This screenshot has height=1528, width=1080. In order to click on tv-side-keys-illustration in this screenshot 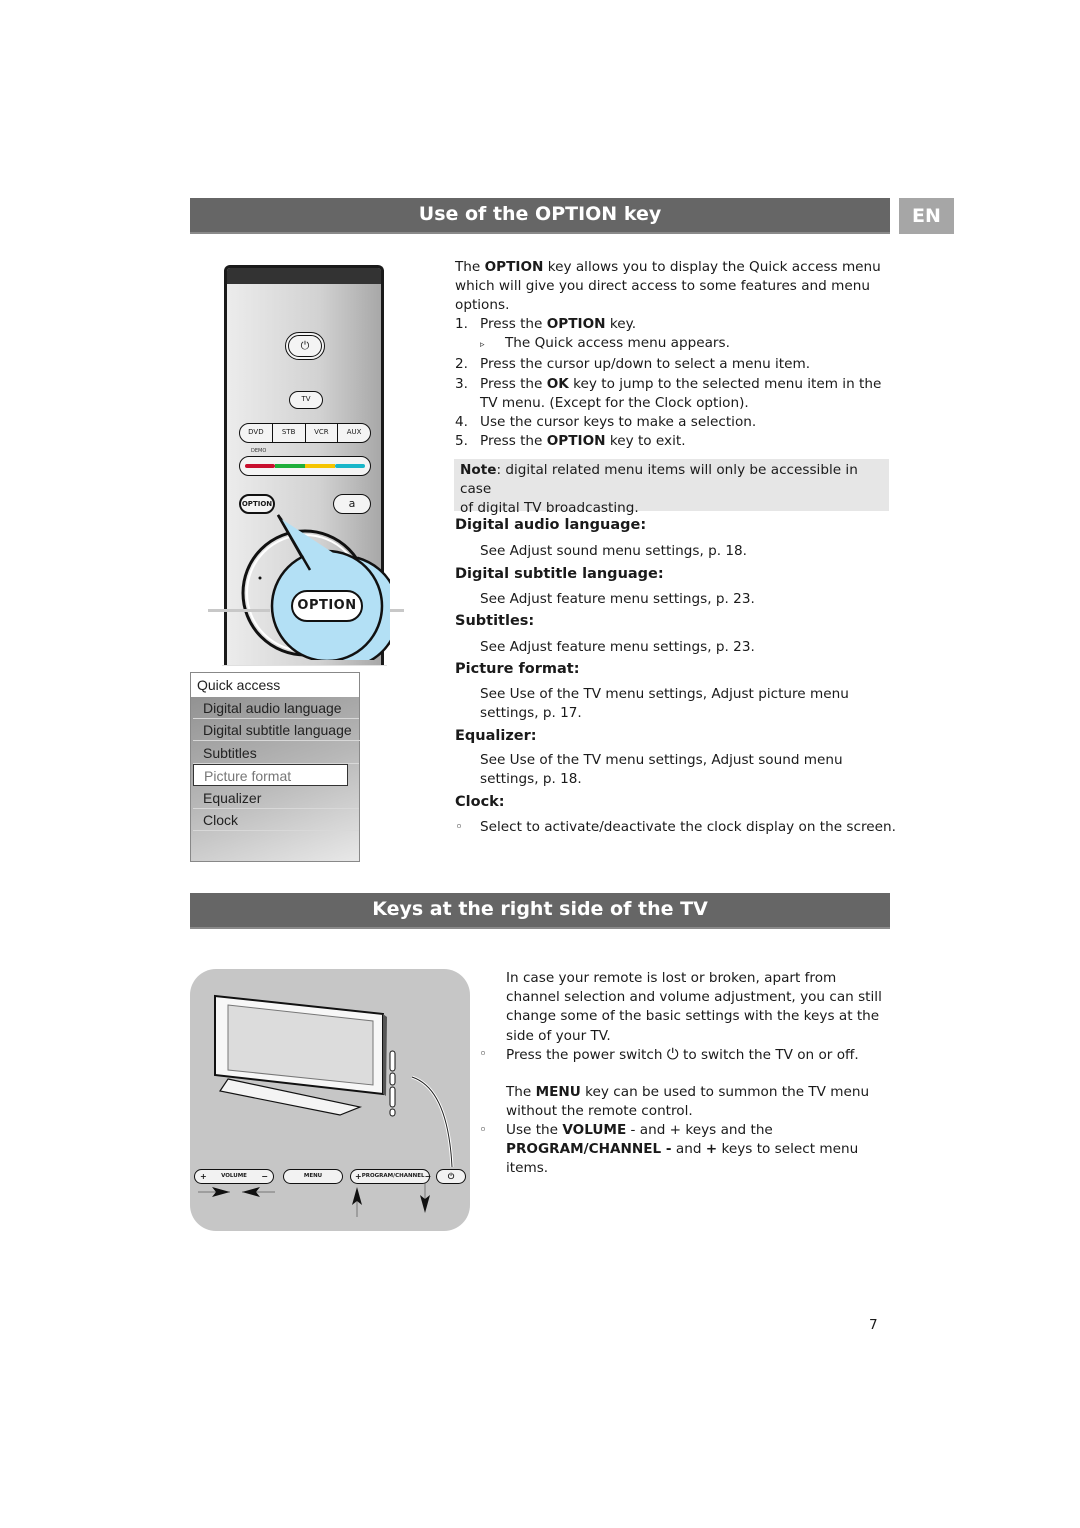, I will do `click(330, 1100)`.